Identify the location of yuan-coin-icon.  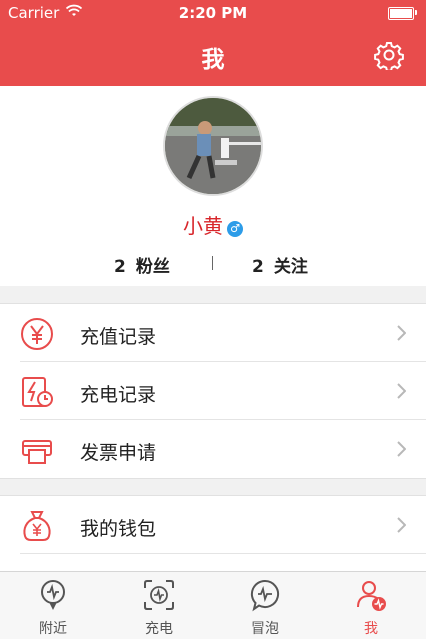
(37, 334).